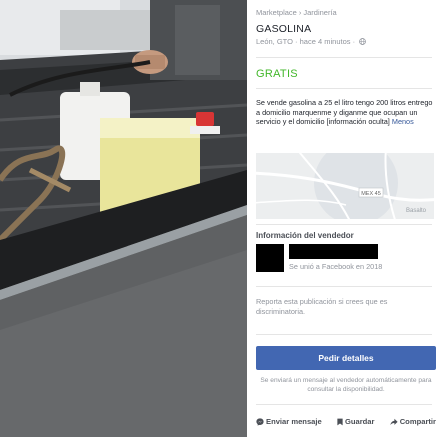 This screenshot has width=441, height=437. I want to click on share-arrow-icon, so click(394, 422).